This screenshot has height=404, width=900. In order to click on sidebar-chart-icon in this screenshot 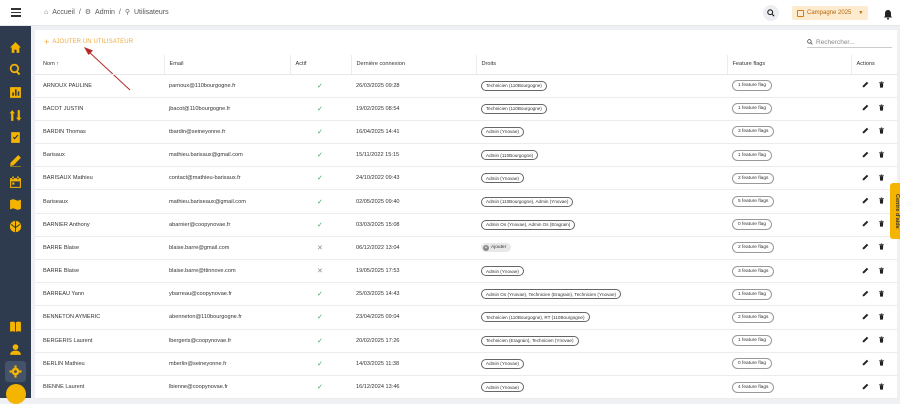, I will do `click(15, 92)`.